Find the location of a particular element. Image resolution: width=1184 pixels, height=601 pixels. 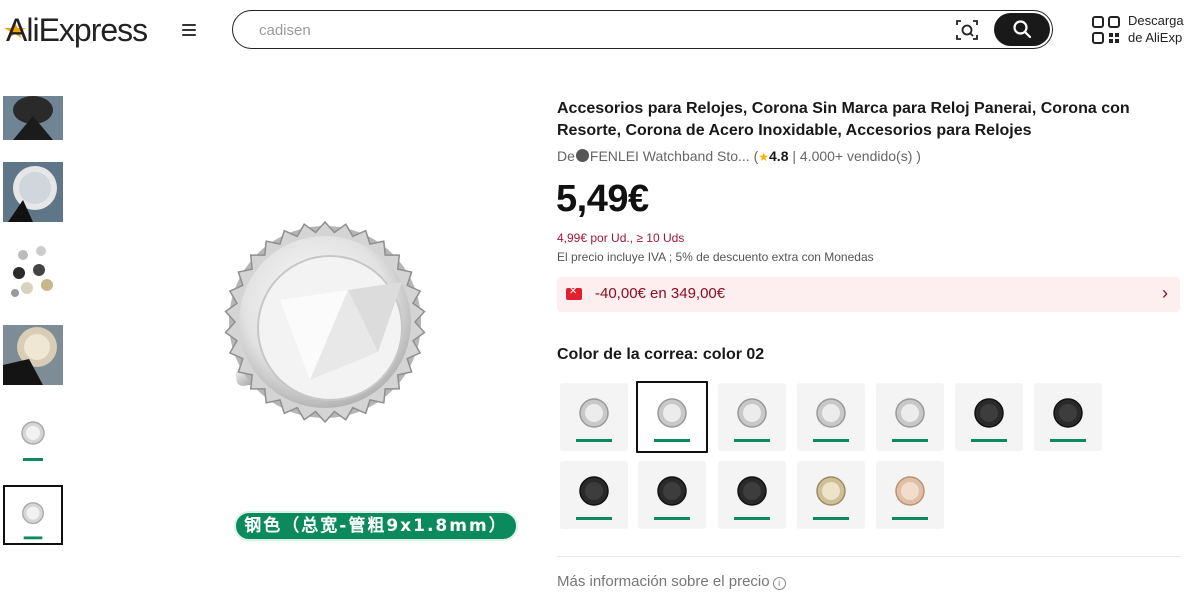

thumbnail-6-selected is located at coordinates (33, 515).